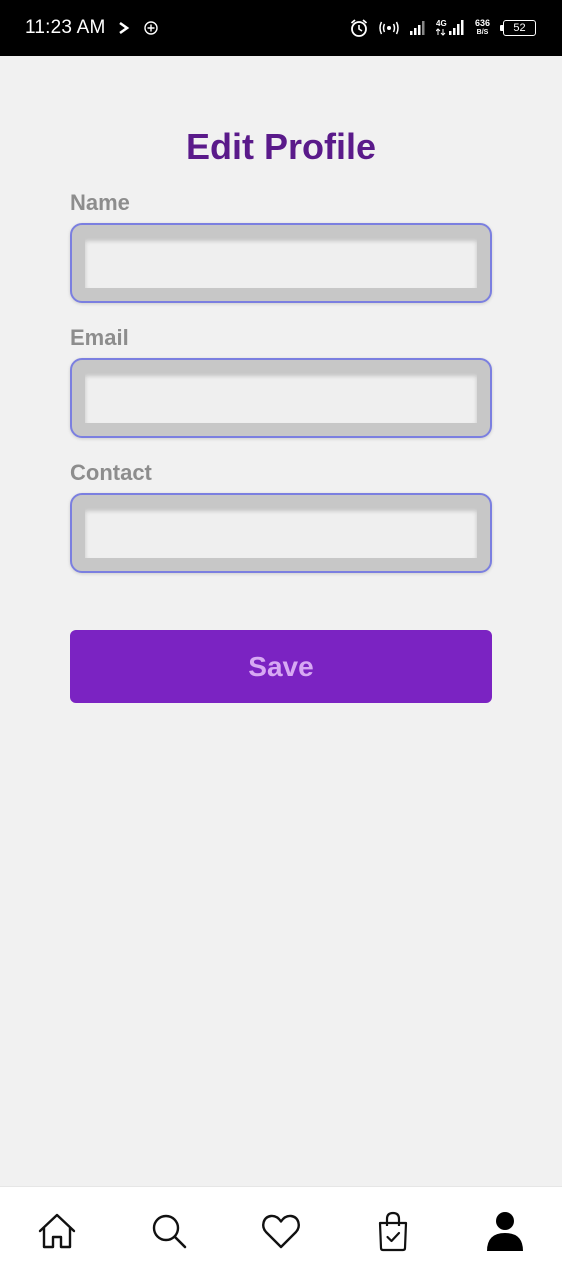 This screenshot has height=1280, width=562. I want to click on contact-input, so click(281, 533).